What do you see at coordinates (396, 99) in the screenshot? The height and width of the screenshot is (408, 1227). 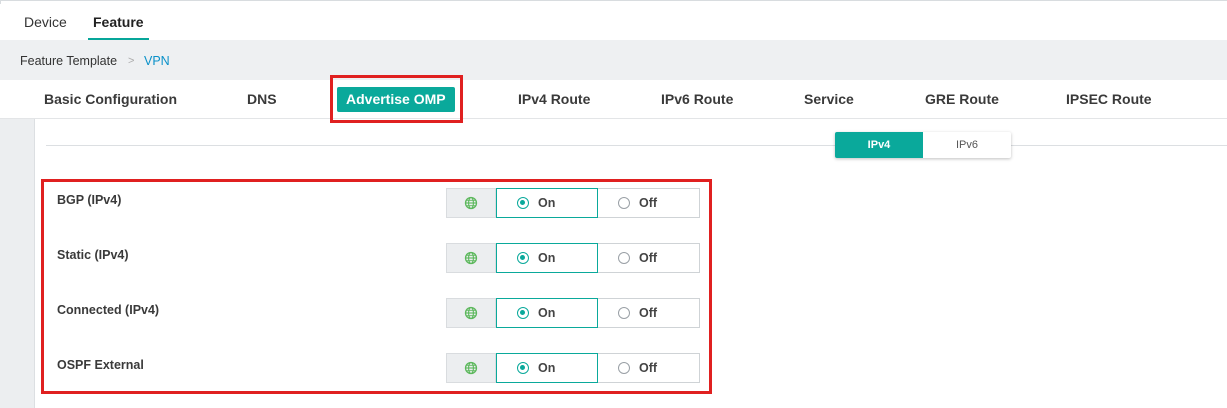 I see `advertise-omp-highlight` at bounding box center [396, 99].